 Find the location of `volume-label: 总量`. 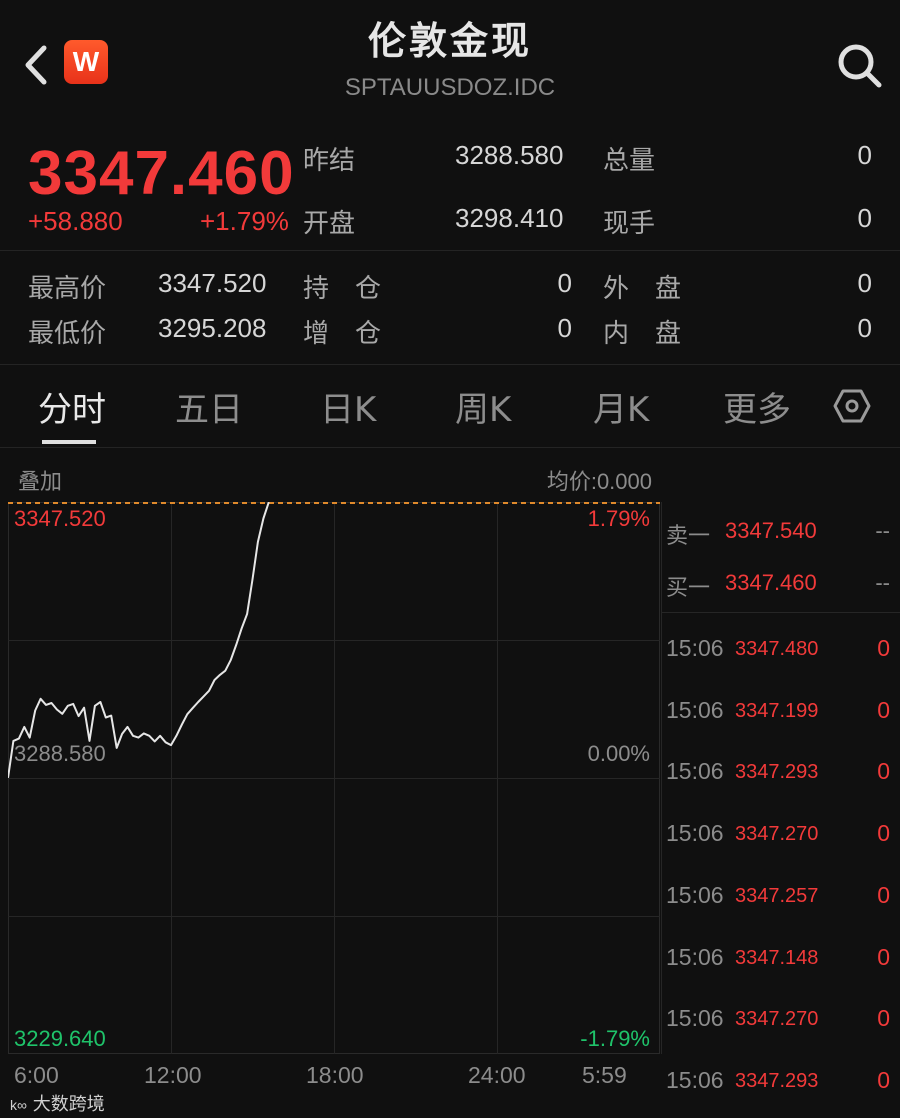

volume-label: 总量 is located at coordinates (629, 161).